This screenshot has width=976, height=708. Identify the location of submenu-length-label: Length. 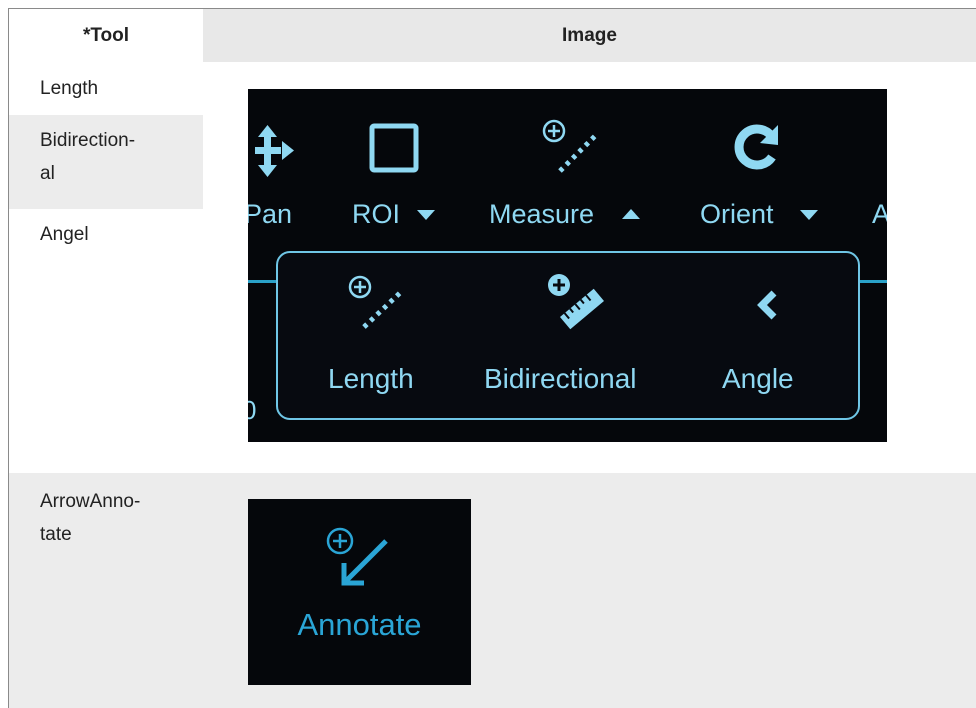
(371, 379).